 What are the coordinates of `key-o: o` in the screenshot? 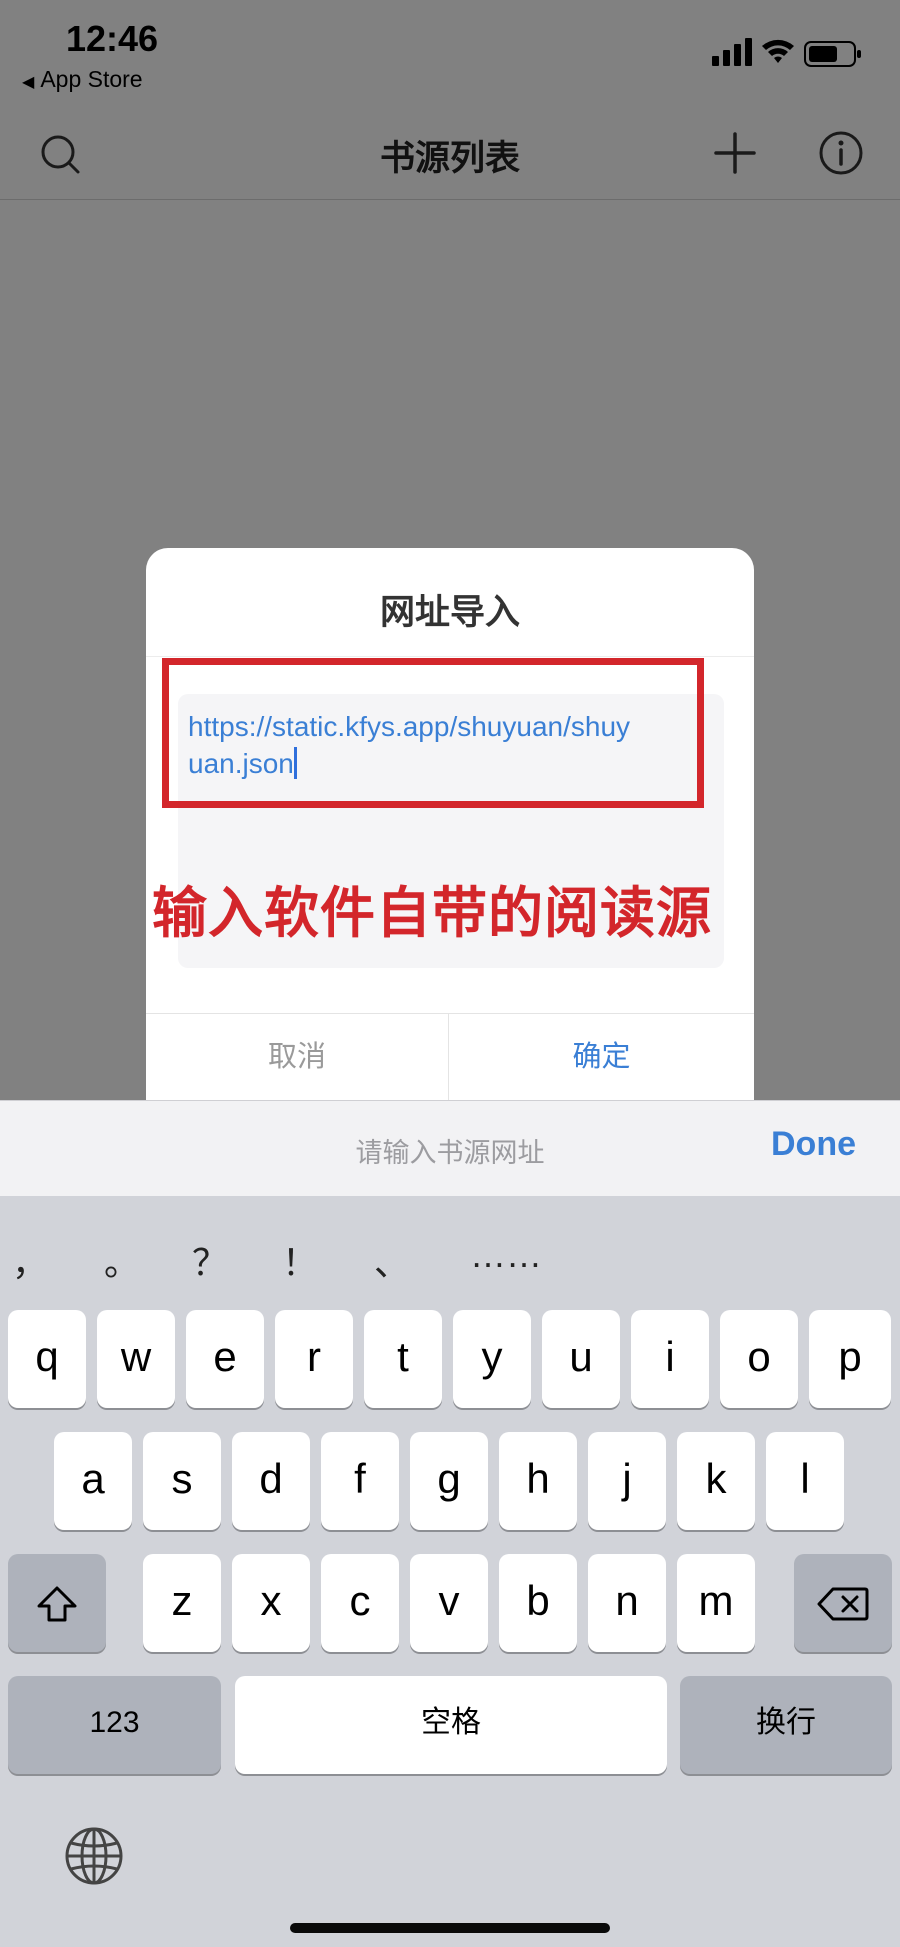 It's located at (759, 1359).